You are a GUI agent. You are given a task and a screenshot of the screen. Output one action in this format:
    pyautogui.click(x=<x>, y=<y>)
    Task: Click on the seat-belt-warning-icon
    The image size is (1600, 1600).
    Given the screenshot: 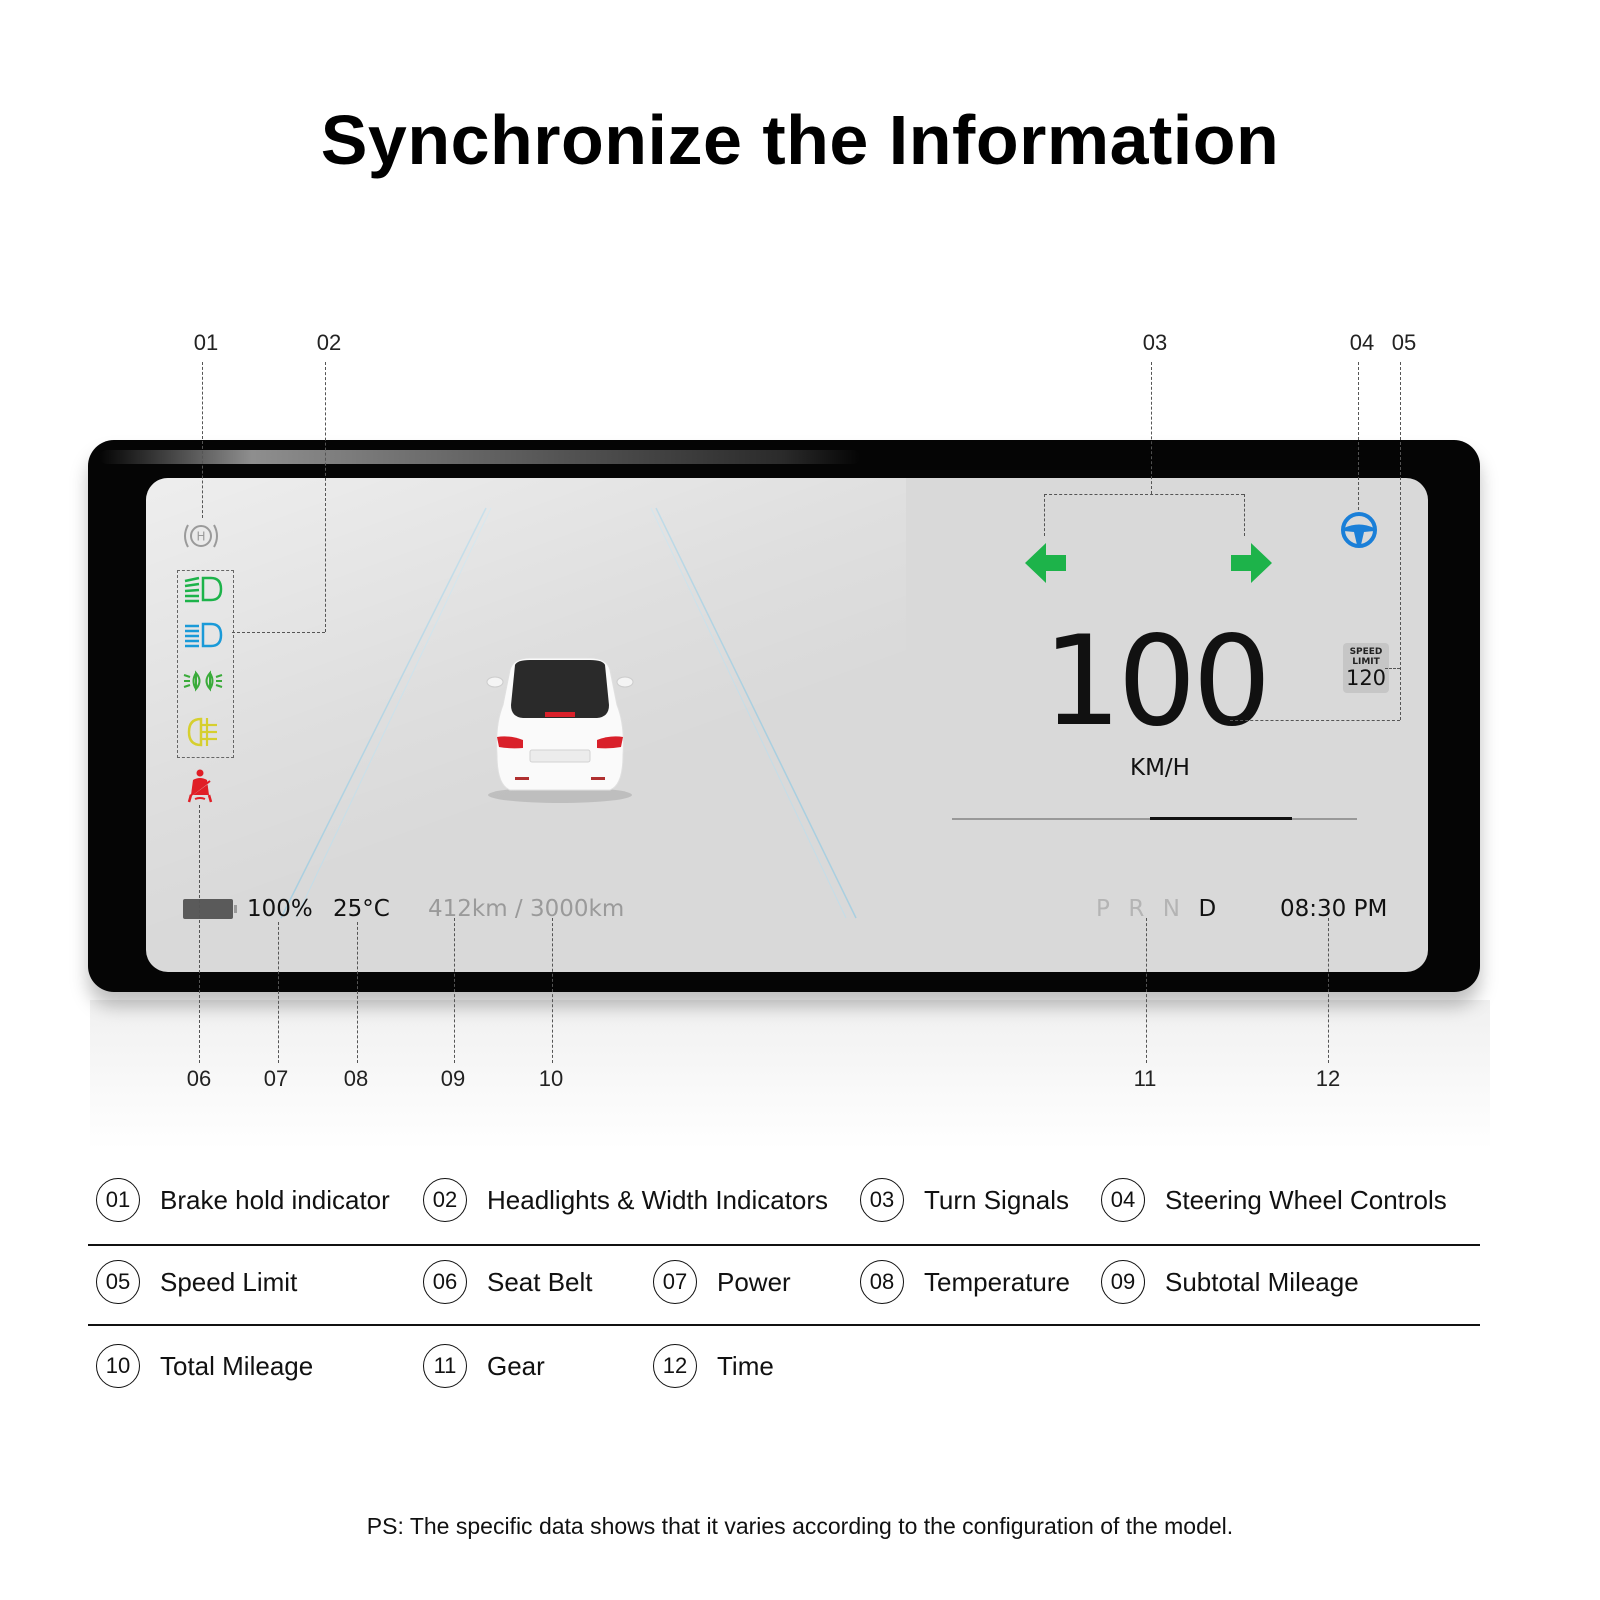 What is the action you would take?
    pyautogui.click(x=200, y=786)
    